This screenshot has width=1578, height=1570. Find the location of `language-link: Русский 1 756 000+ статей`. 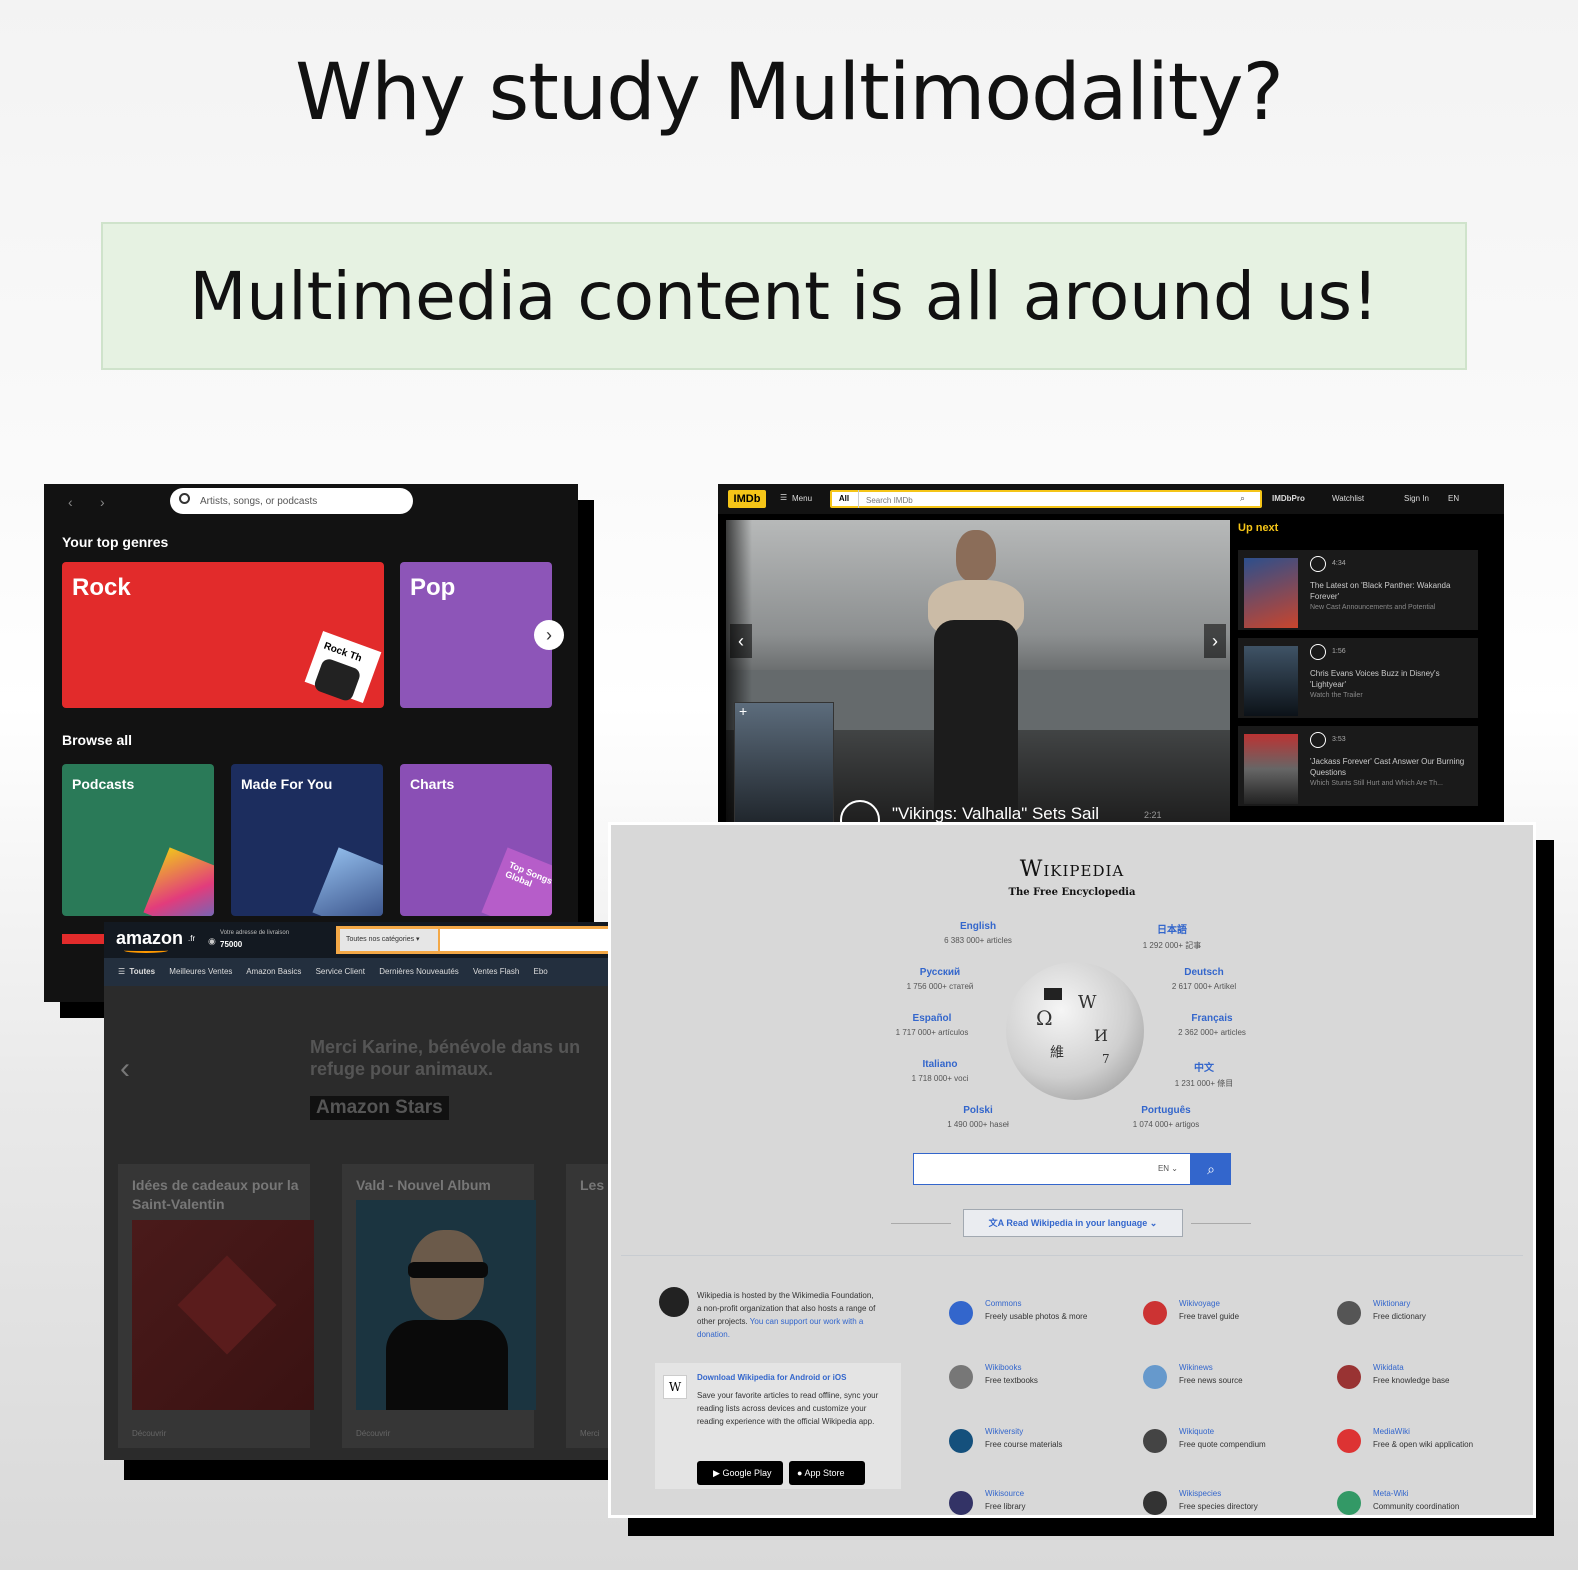

language-link: Русский 1 756 000+ статей is located at coordinates (940, 979).